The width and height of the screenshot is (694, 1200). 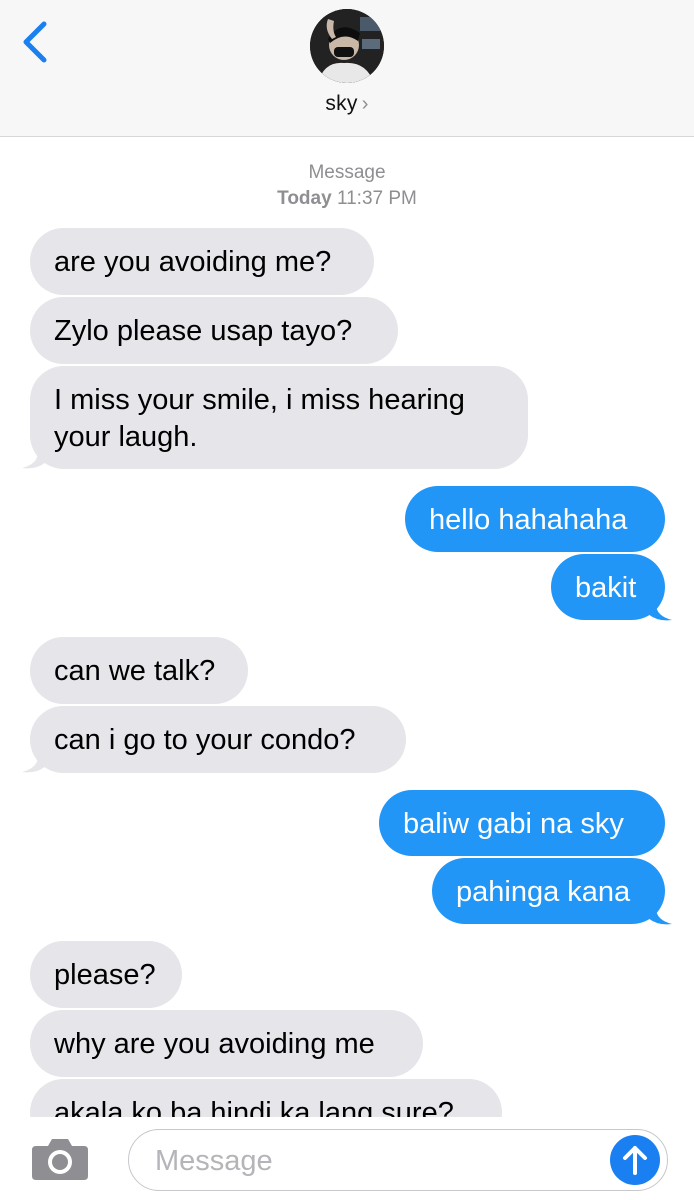 I want to click on conversation-header: sky ›, so click(x=347, y=68).